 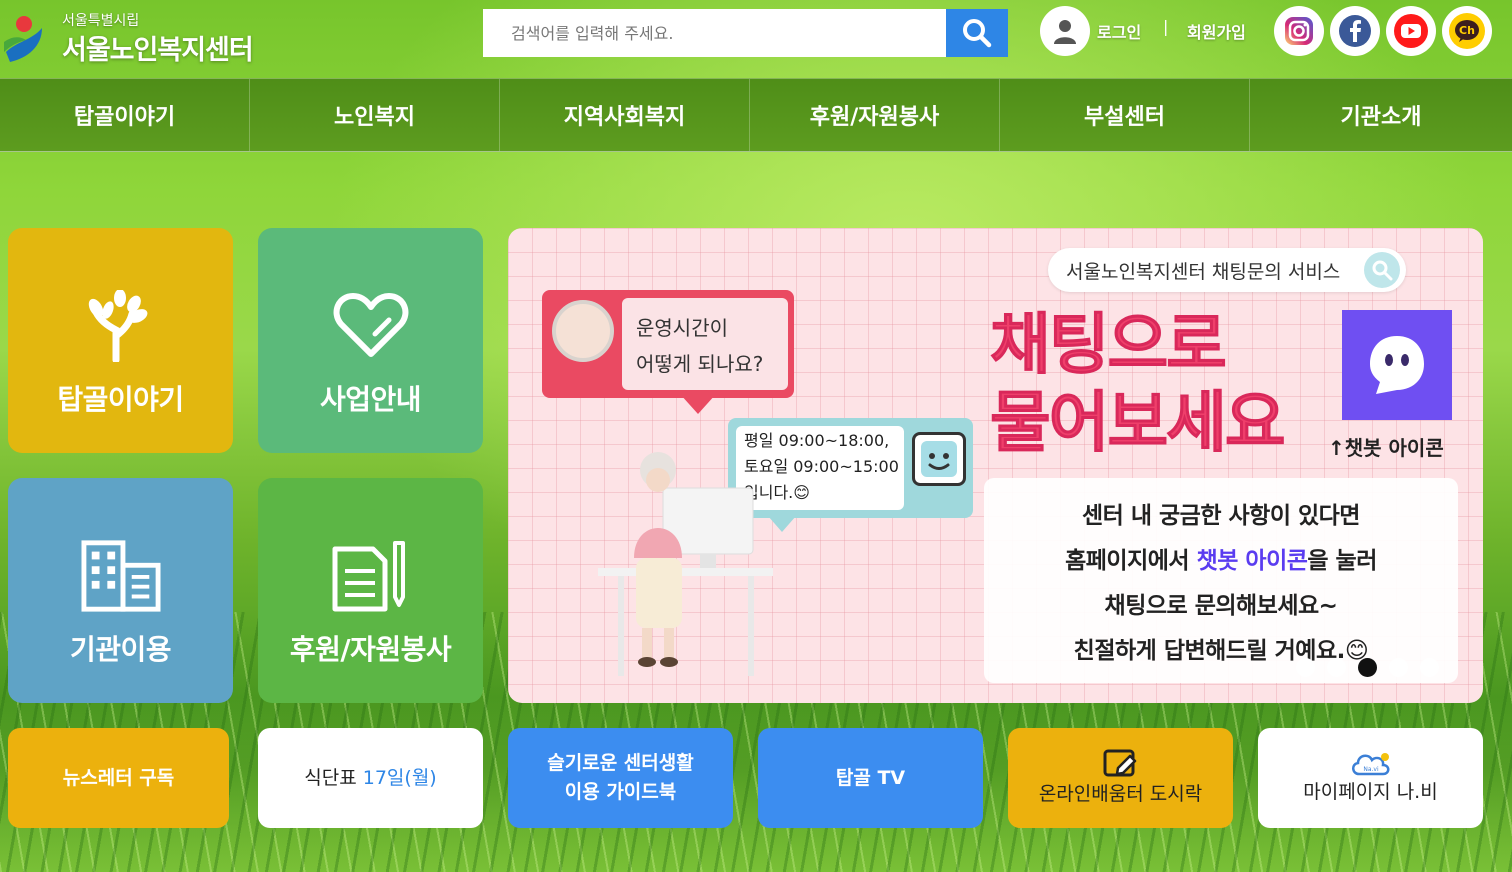 I want to click on kakao-channel-icon: Ch, so click(x=1467, y=31).